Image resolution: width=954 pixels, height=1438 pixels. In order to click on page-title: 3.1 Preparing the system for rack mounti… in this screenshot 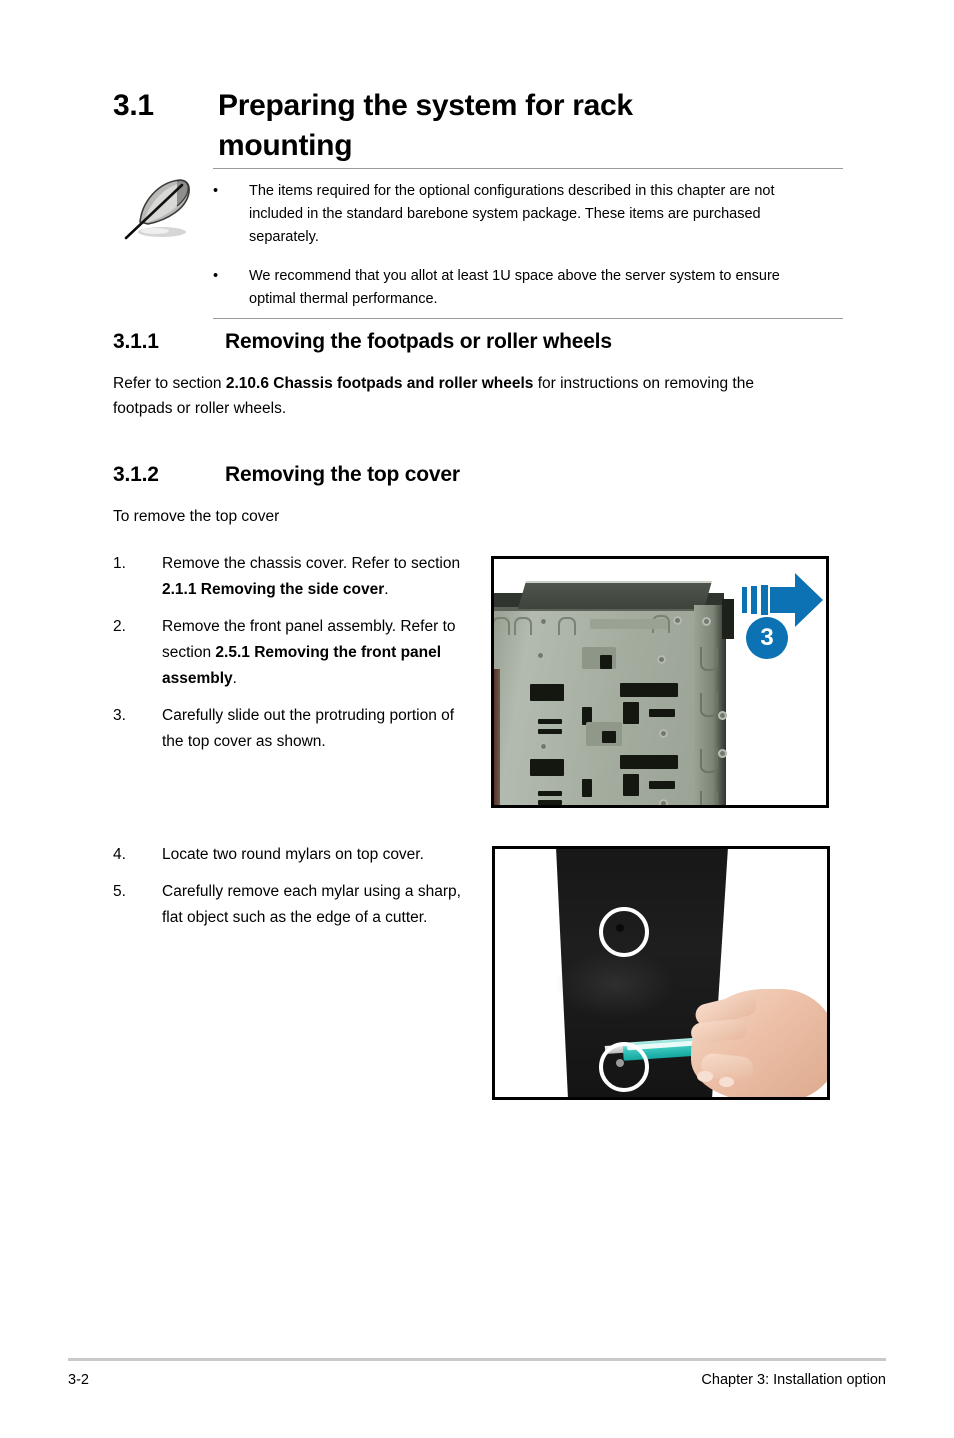, I will do `click(478, 126)`.